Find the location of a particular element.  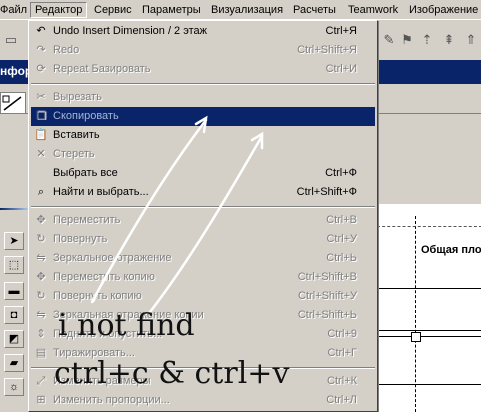

canvas-ruler is located at coordinates (429, 200).